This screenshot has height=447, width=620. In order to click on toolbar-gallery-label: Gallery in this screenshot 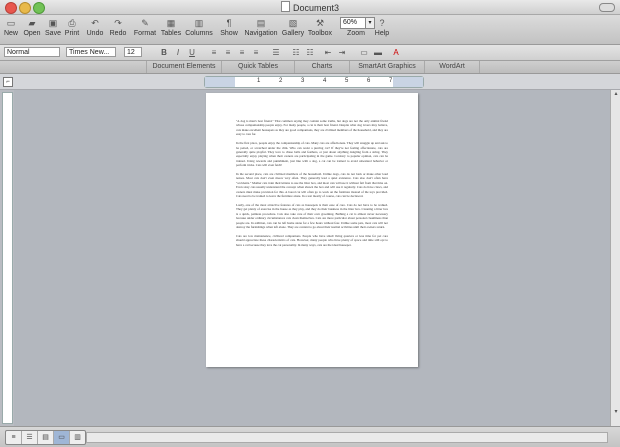, I will do `click(293, 33)`.